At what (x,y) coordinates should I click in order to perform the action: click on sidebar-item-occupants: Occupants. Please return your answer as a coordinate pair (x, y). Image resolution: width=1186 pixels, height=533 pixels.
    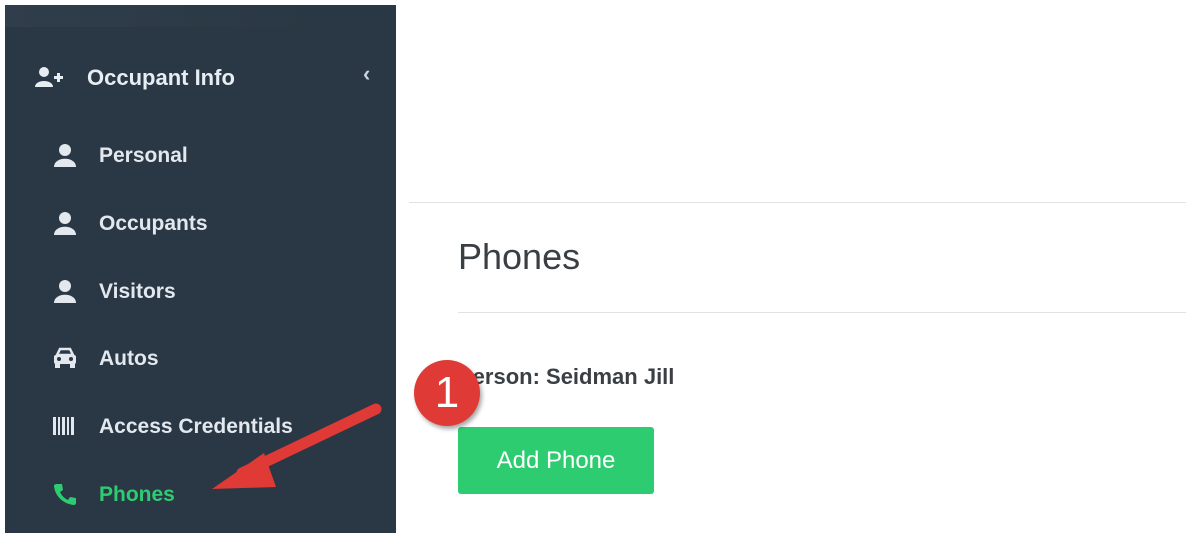
    Looking at the image, I should click on (200, 223).